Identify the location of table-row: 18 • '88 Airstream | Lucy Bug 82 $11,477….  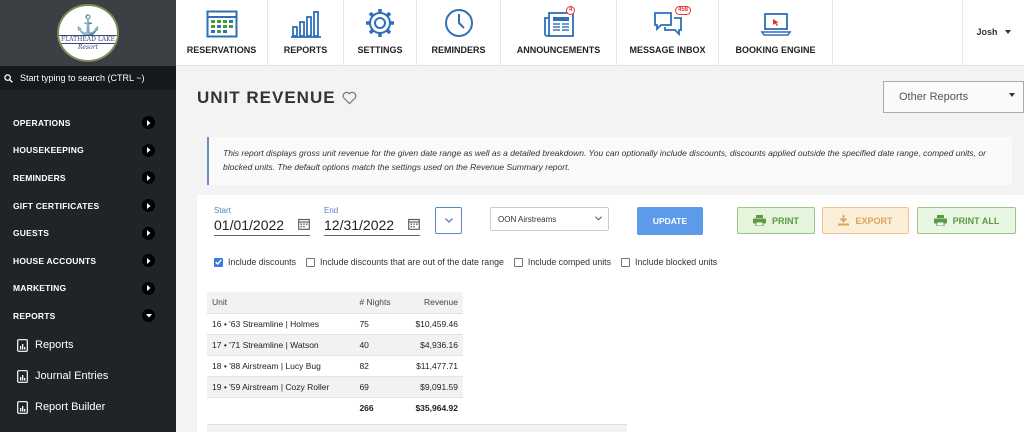
(335, 365).